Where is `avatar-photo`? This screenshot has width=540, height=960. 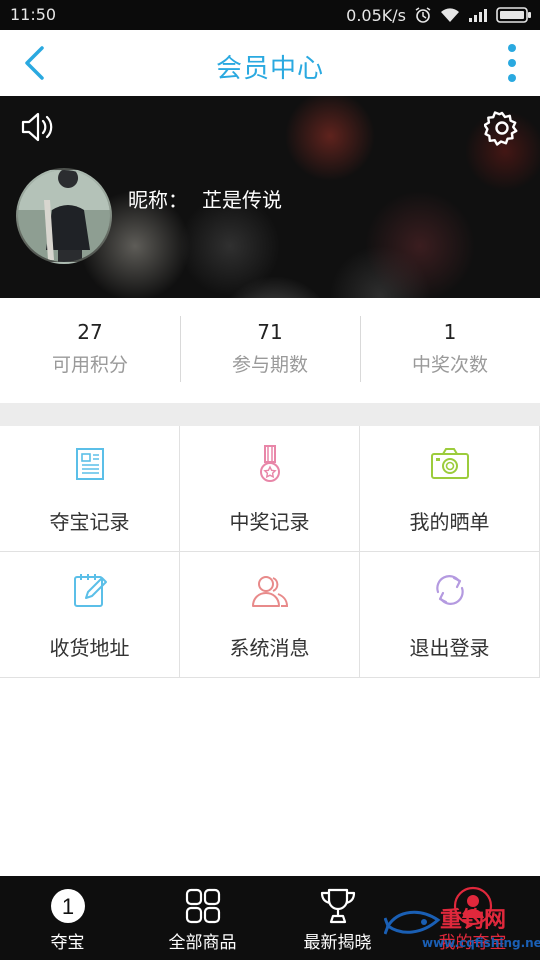
avatar-photo is located at coordinates (64, 216).